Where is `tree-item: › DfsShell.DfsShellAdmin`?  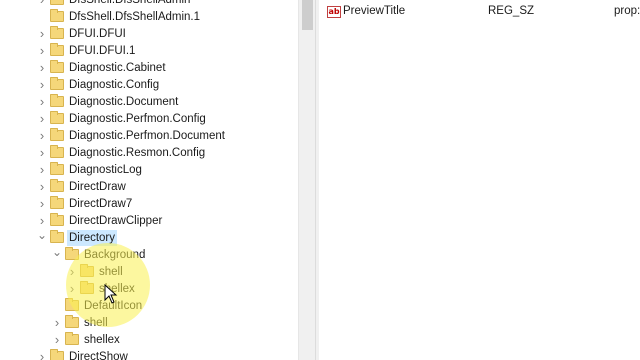 tree-item: › DfsShell.DfsShellAdmin is located at coordinates (149, 4).